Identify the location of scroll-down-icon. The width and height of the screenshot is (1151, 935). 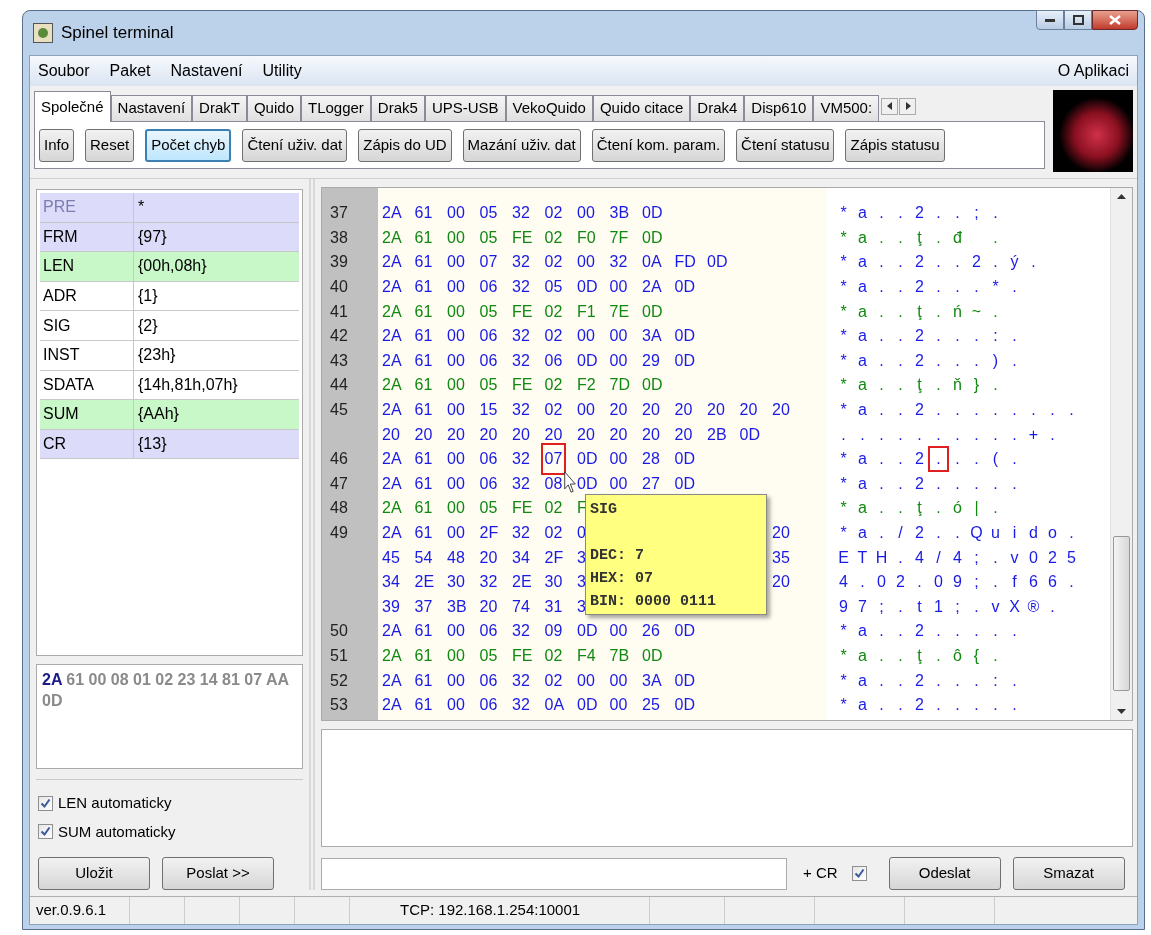
(1121, 711).